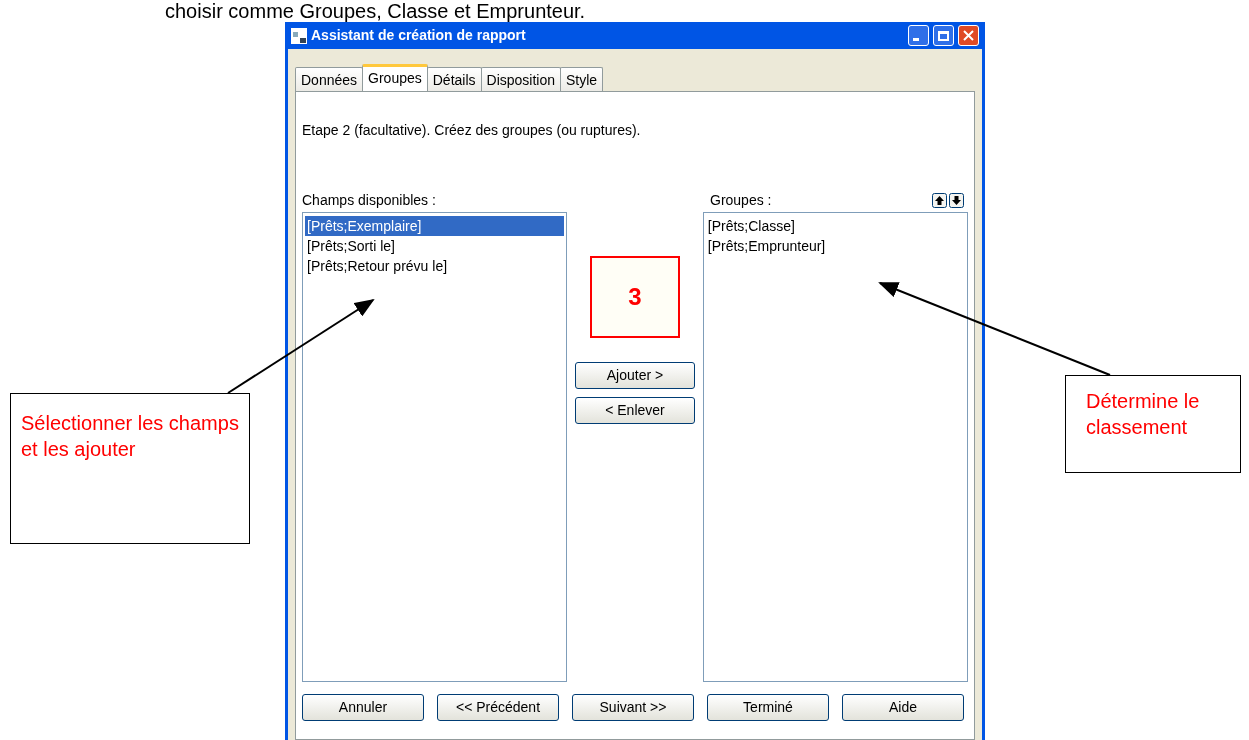  I want to click on window-title: Assistant de création de rapport, so click(419, 35).